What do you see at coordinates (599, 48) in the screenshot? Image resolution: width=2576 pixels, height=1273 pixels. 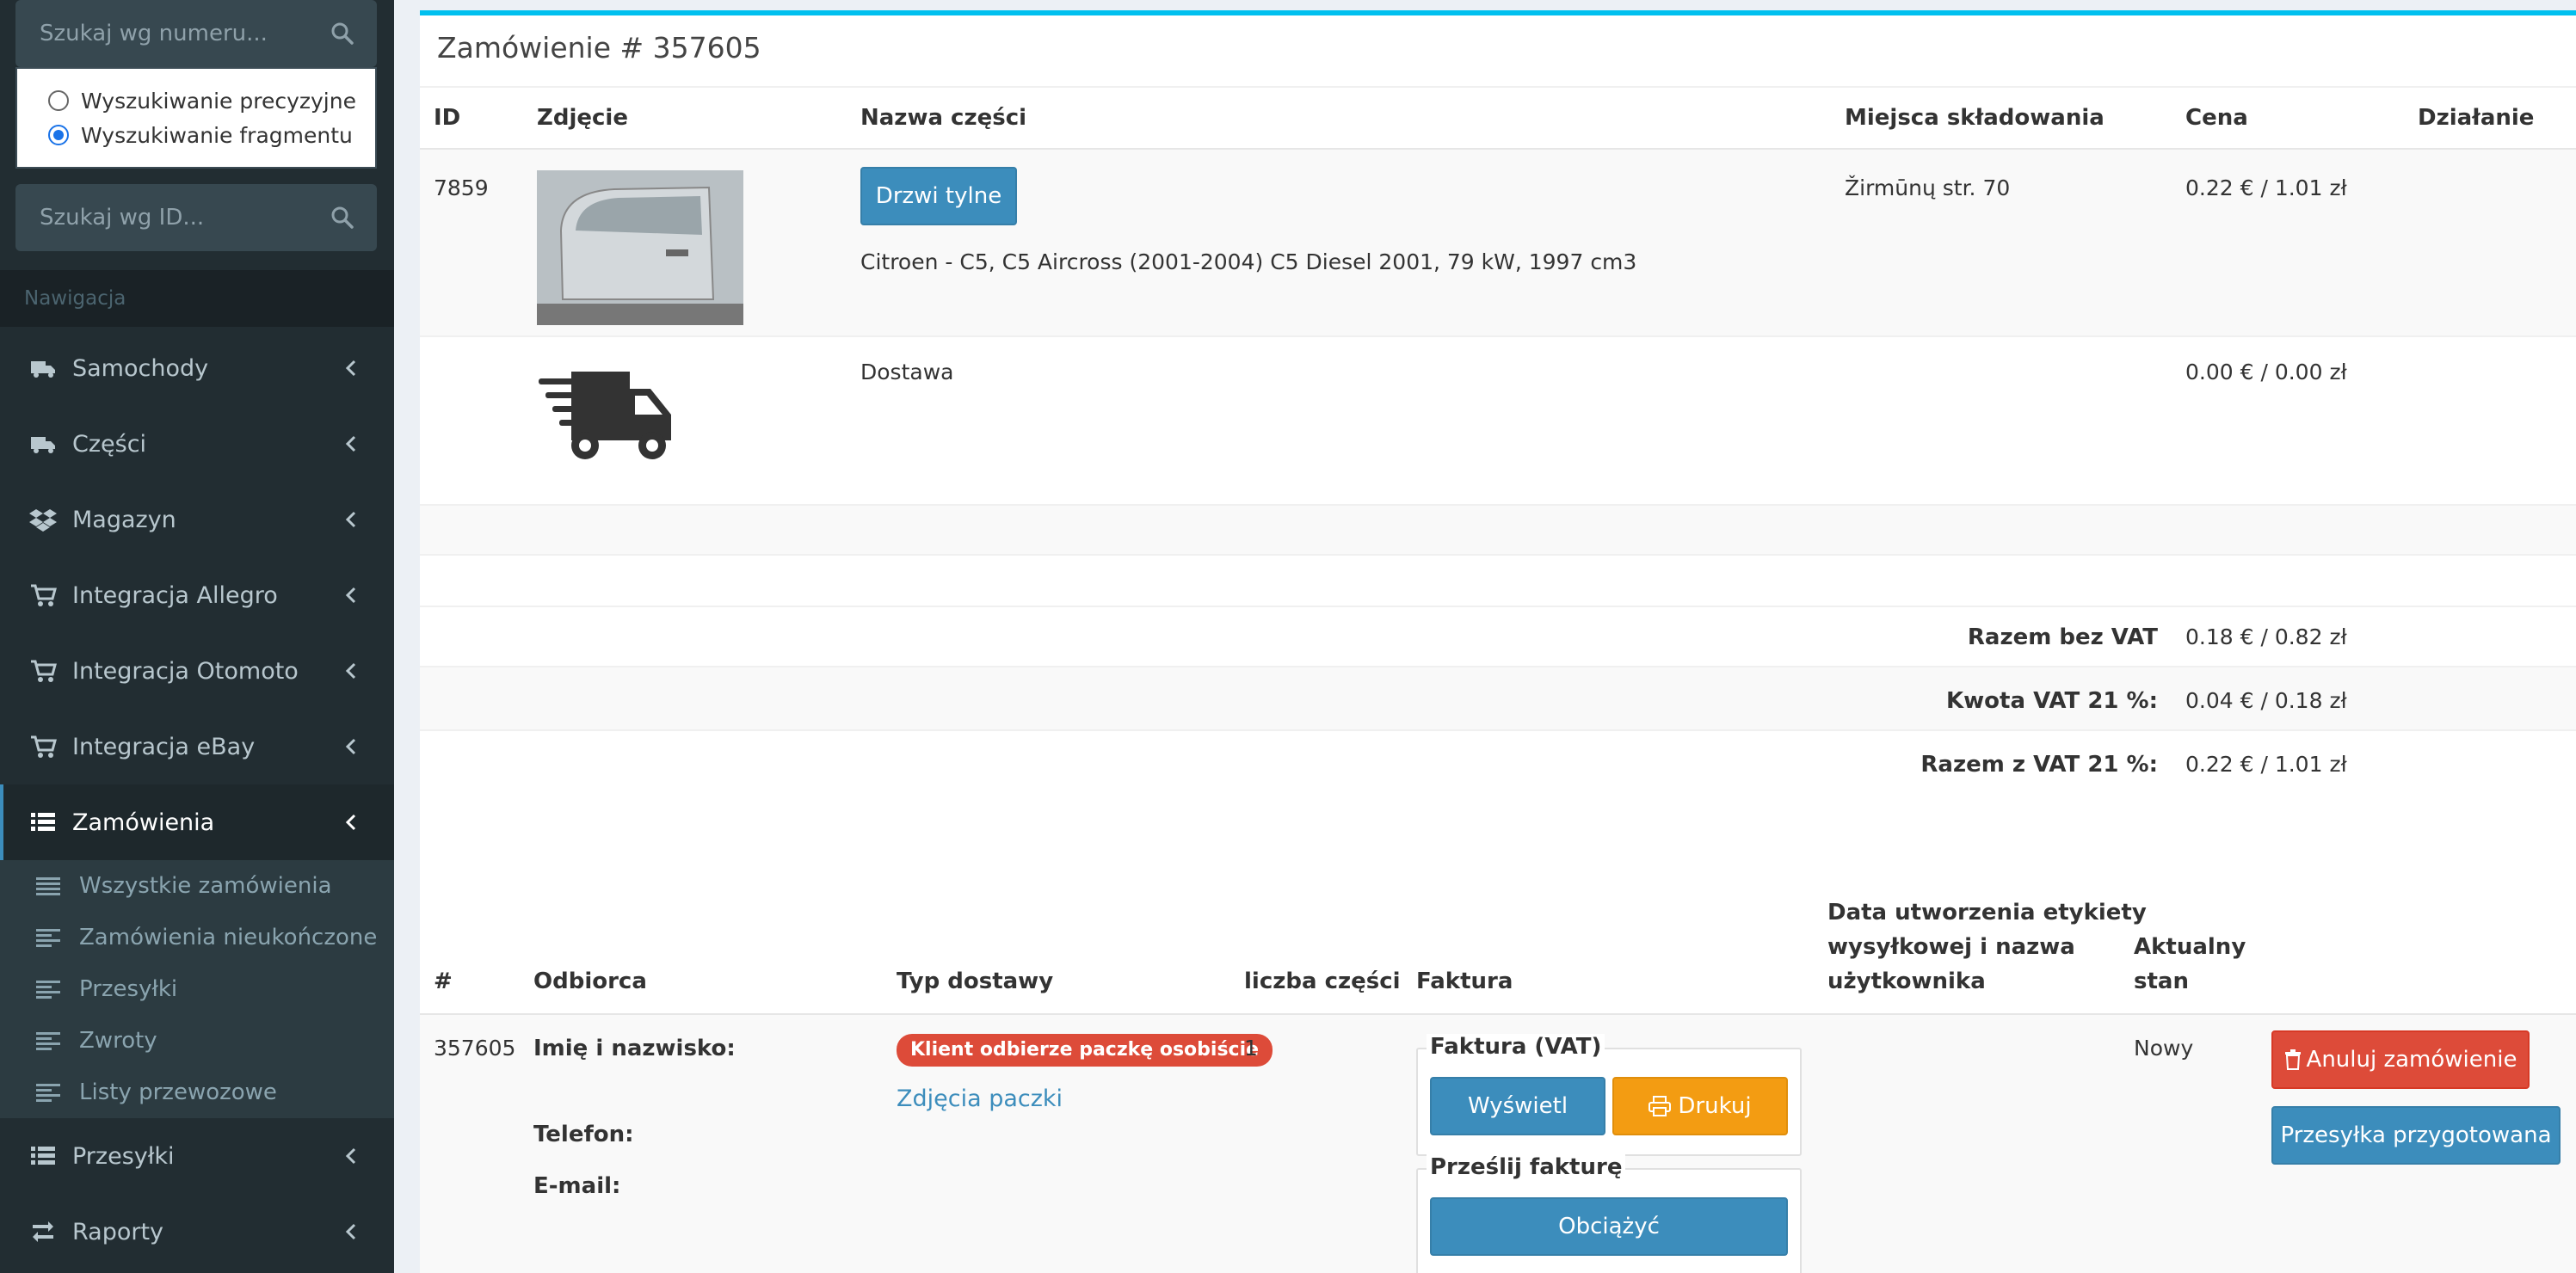 I see `page-title: Zamówienie # 357605` at bounding box center [599, 48].